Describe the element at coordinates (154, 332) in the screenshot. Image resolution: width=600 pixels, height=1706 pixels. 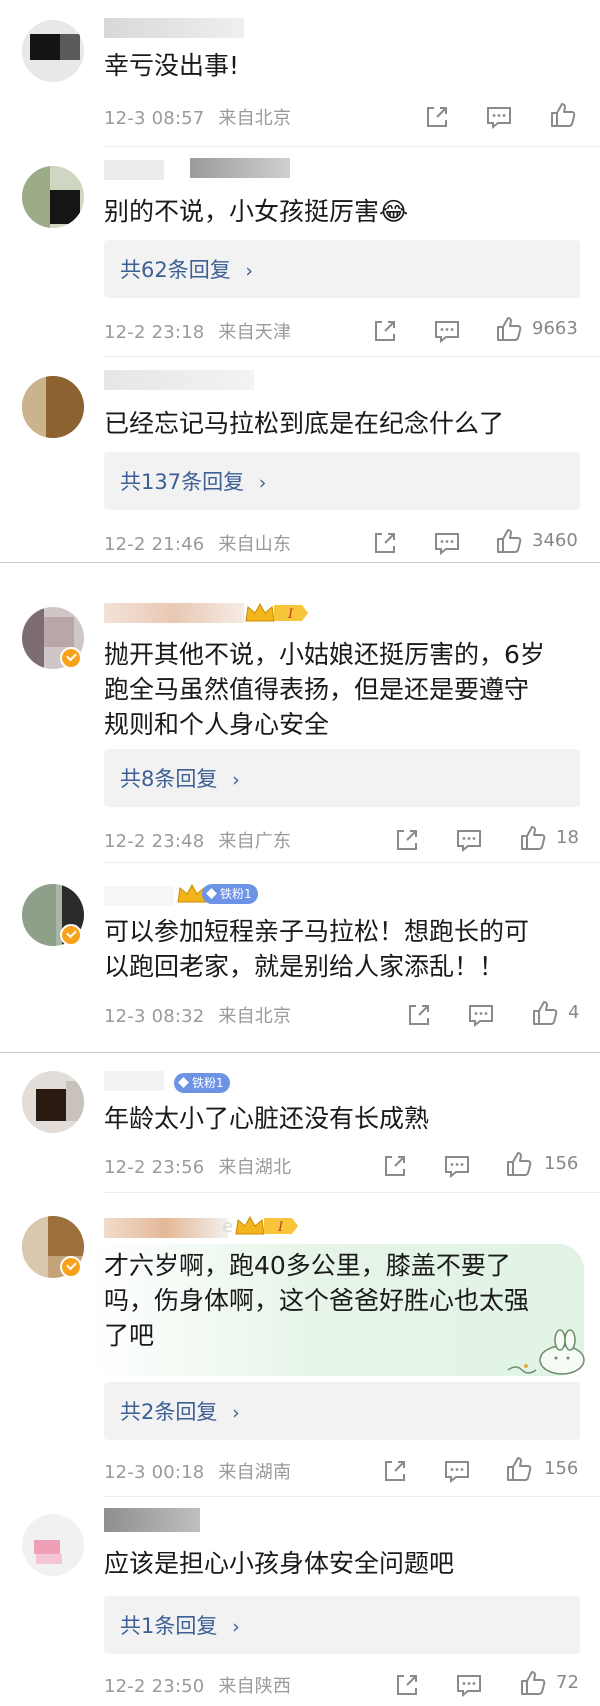
I see `comment-time: 12-2 23:18` at that location.